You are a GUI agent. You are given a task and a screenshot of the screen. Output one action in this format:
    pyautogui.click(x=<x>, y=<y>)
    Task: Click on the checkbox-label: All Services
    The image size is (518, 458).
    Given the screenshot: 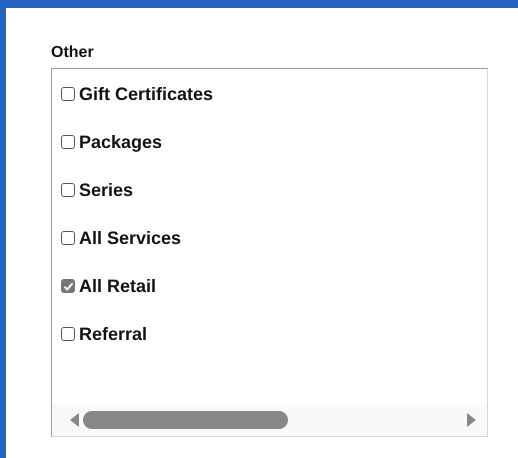 What is the action you would take?
    pyautogui.click(x=130, y=238)
    